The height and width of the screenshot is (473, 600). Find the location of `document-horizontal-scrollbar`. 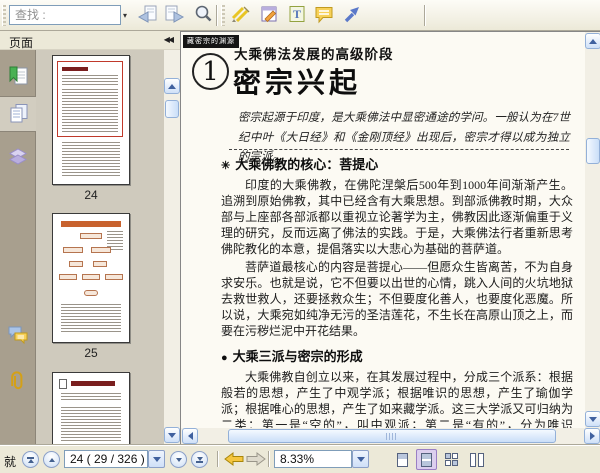

document-horizontal-scrollbar is located at coordinates (390, 436).